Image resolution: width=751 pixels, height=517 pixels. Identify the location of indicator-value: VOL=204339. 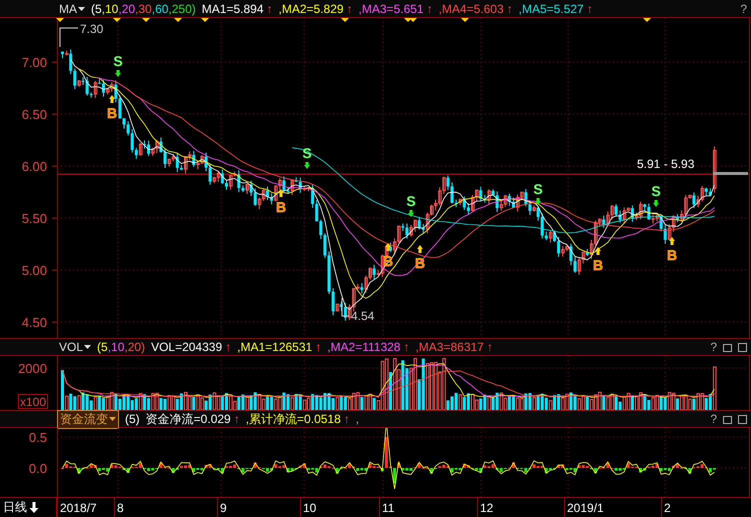
(186, 347).